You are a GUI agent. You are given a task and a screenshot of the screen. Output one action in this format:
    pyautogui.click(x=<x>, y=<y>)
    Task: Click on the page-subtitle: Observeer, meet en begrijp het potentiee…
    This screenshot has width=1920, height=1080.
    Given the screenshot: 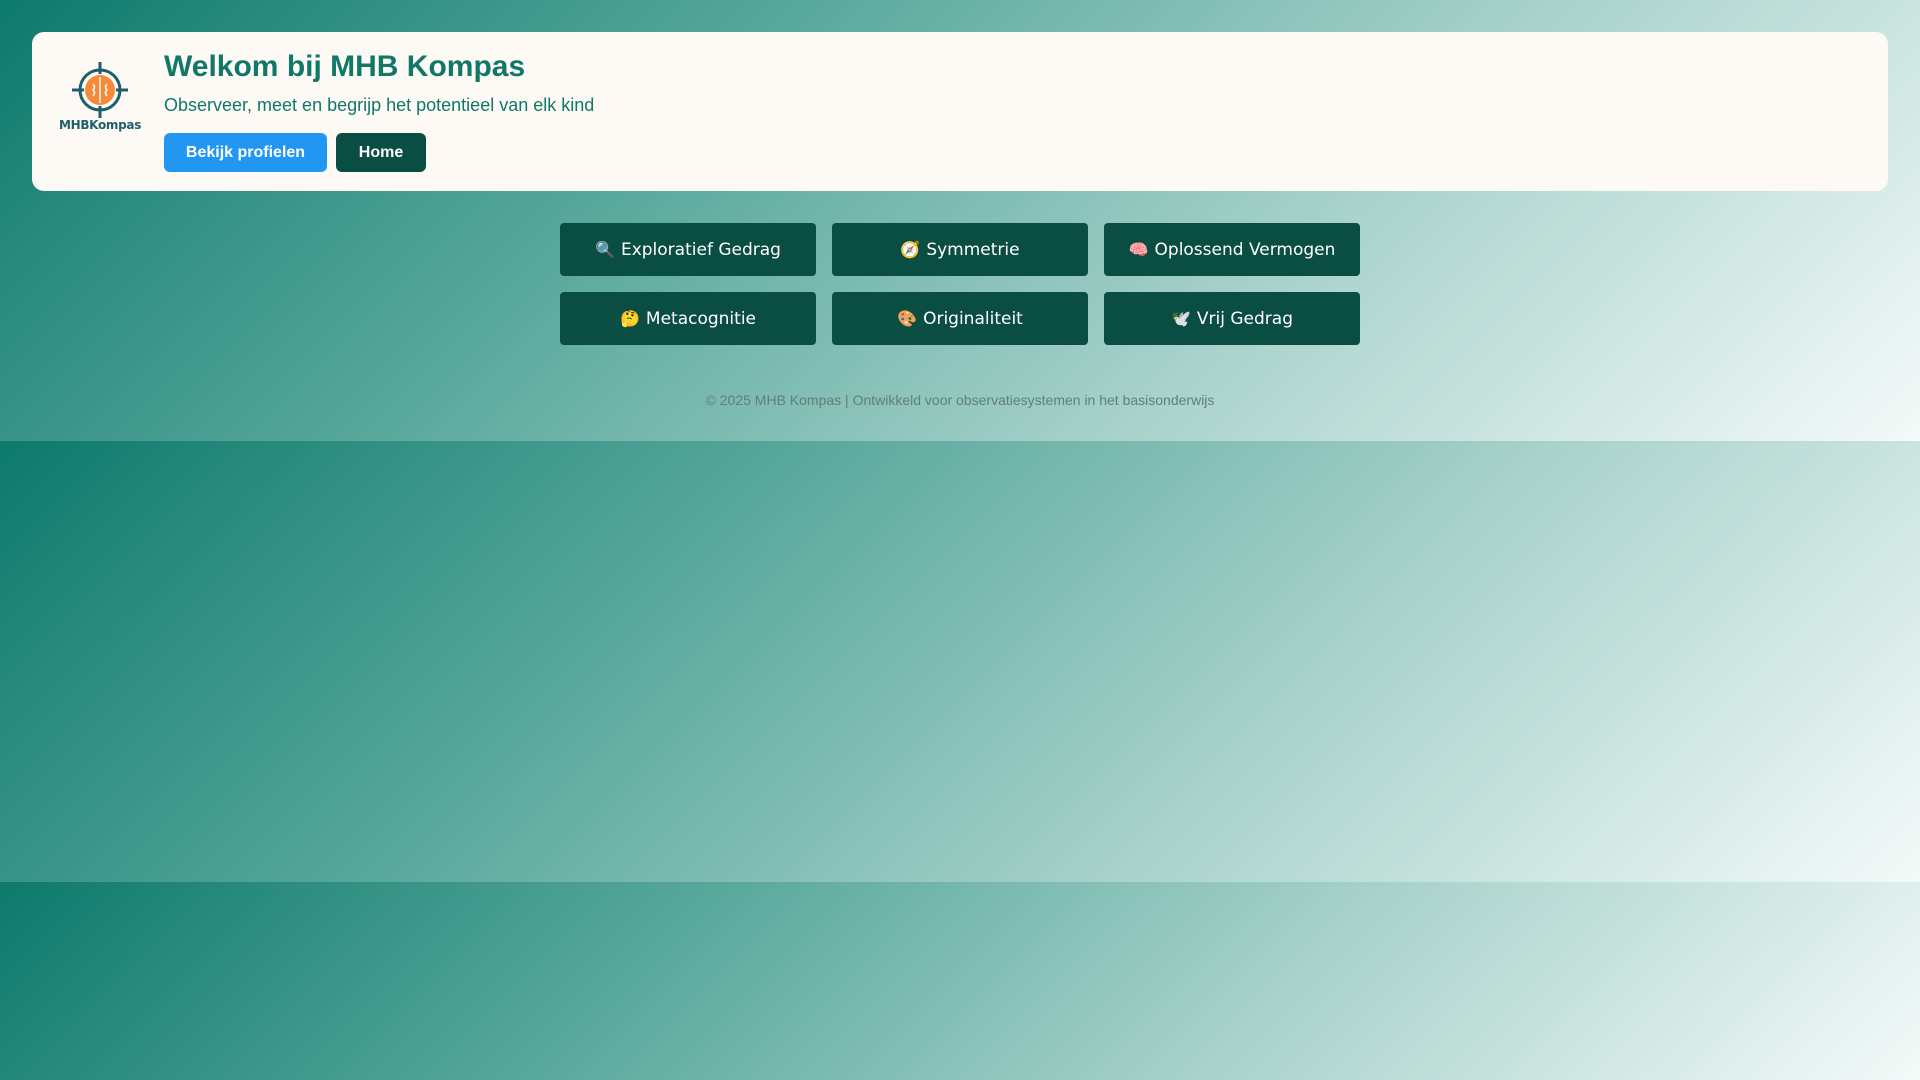 What is the action you would take?
    pyautogui.click(x=379, y=105)
    